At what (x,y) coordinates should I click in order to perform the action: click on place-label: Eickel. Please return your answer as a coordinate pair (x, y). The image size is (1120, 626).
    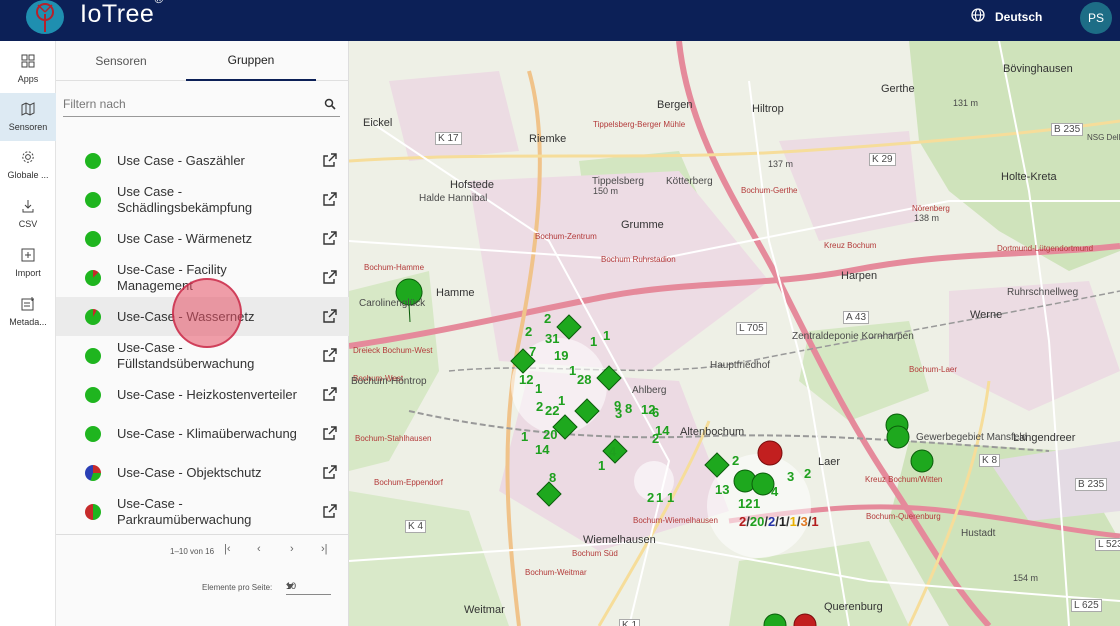
    Looking at the image, I should click on (378, 123).